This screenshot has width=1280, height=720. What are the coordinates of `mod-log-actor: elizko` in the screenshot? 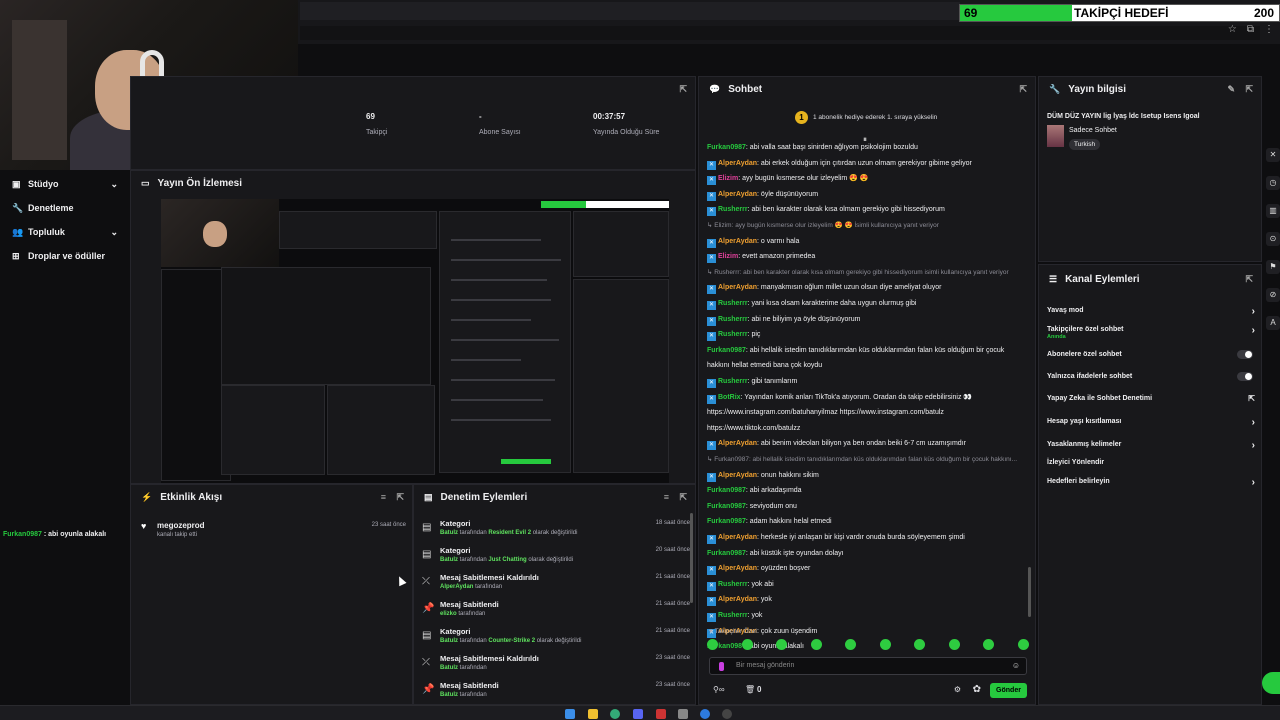 It's located at (448, 614).